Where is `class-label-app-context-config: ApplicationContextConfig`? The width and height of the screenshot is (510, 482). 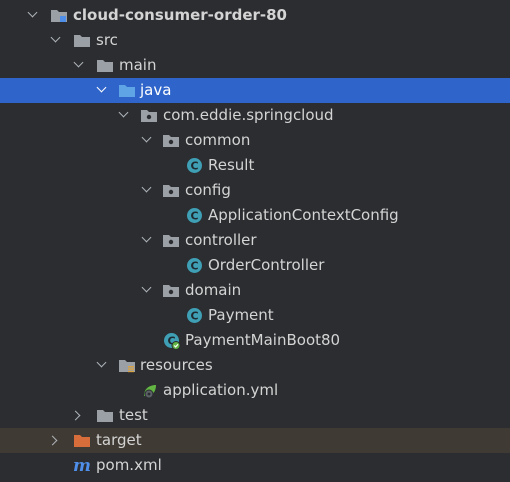 class-label-app-context-config: ApplicationContextConfig is located at coordinates (303, 215).